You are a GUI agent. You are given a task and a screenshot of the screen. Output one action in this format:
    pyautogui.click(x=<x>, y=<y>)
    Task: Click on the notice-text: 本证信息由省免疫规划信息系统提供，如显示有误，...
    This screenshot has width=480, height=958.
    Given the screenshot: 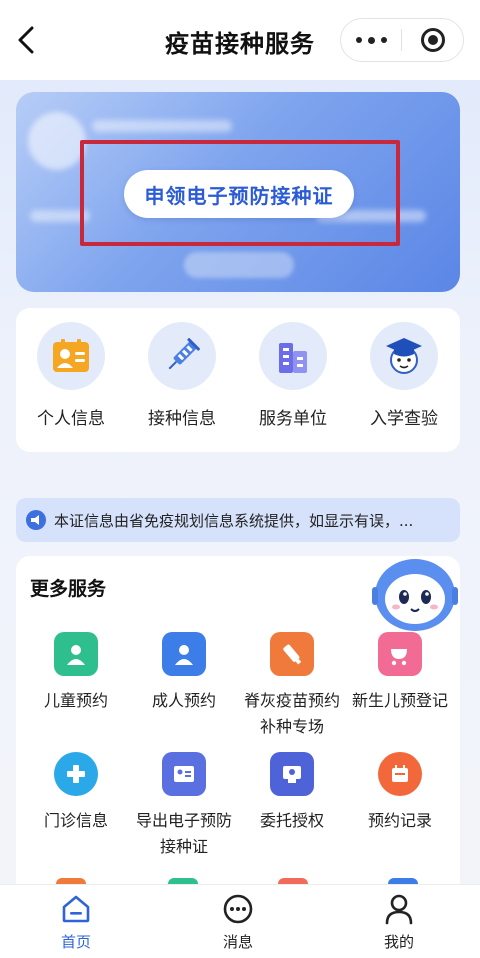 What is the action you would take?
    pyautogui.click(x=234, y=520)
    